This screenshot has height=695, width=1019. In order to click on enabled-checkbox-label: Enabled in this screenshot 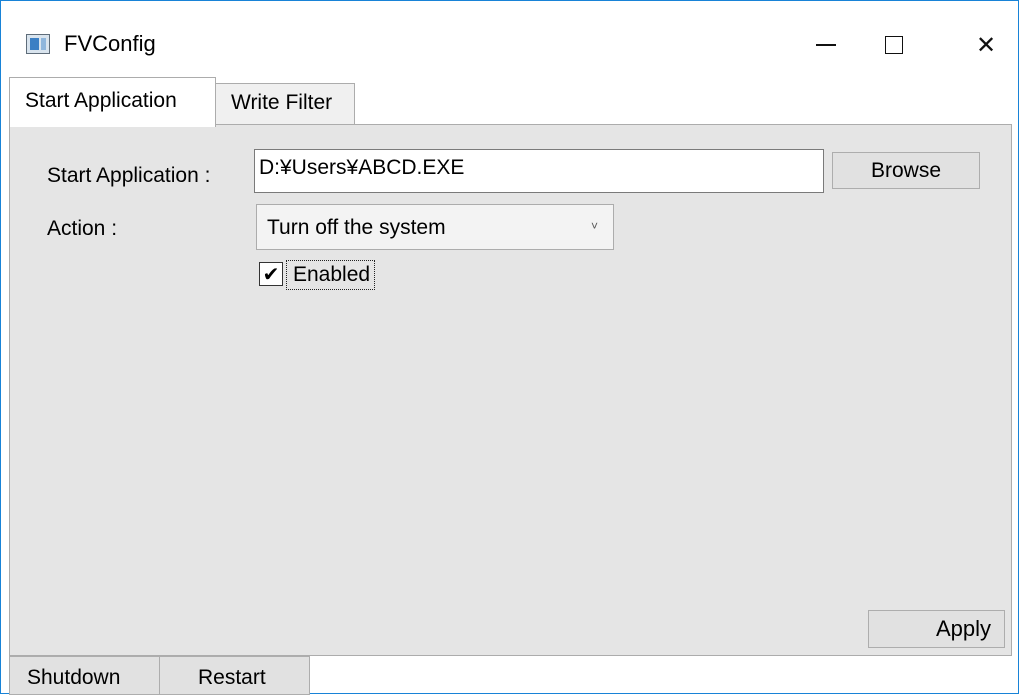, I will do `click(331, 275)`.